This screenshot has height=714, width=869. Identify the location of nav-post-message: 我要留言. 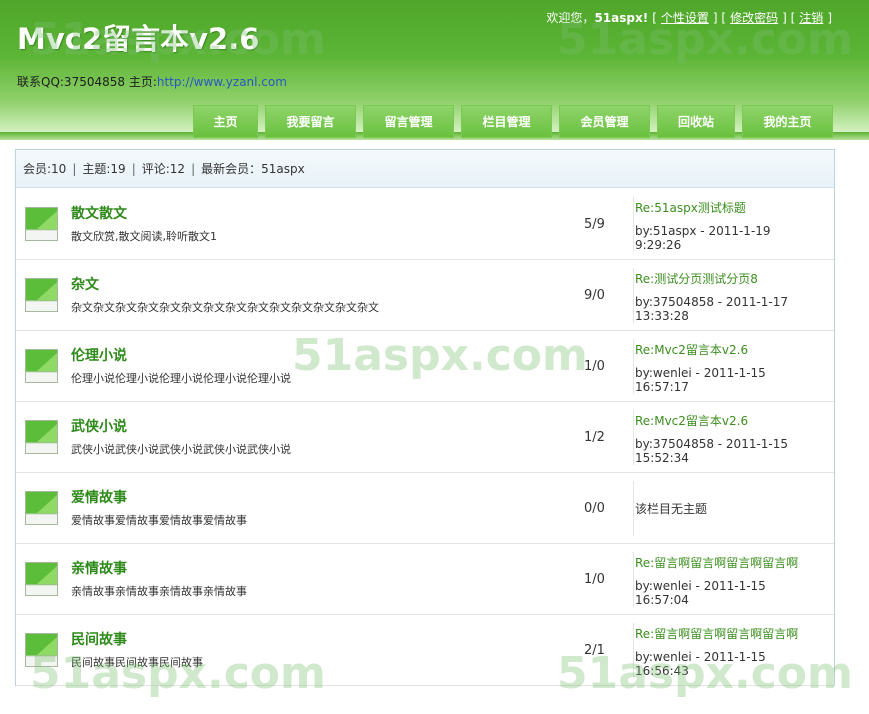
(310, 121).